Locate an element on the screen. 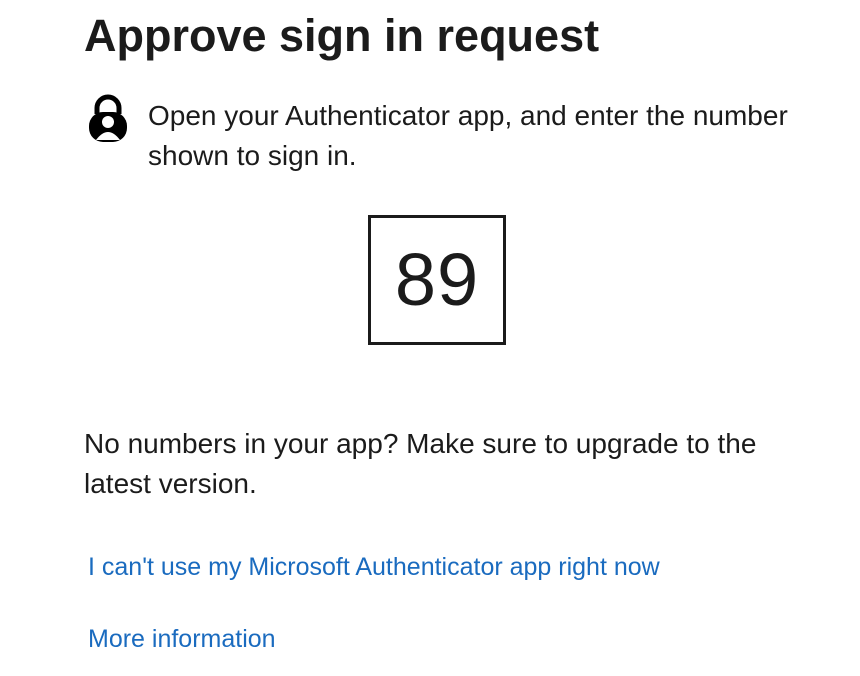 The width and height of the screenshot is (860, 676). more-information-link: More information is located at coordinates (182, 639).